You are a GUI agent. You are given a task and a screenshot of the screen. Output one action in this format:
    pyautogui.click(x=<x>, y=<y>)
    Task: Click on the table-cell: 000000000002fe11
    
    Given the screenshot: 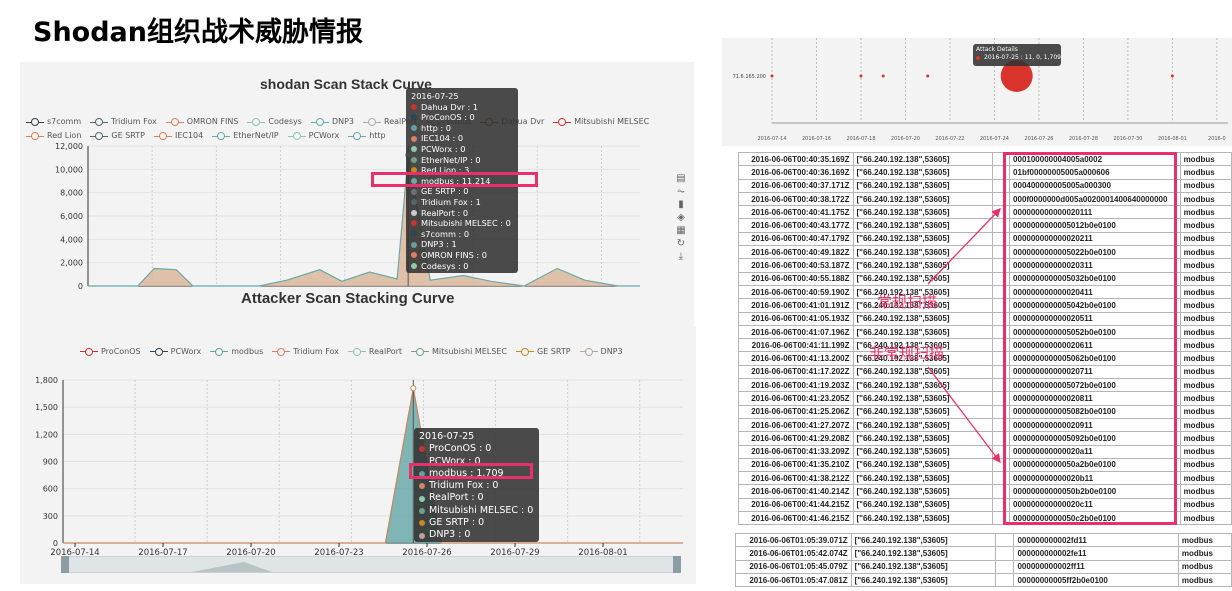 What is the action you would take?
    pyautogui.click(x=1096, y=553)
    